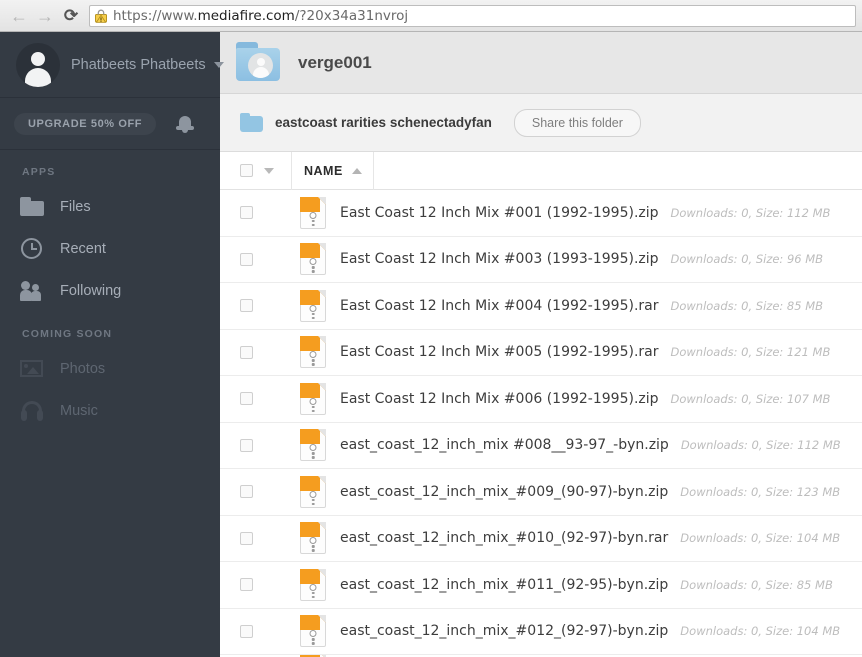 Image resolution: width=862 pixels, height=657 pixels. What do you see at coordinates (19, 16) in the screenshot?
I see `back-arrow-icon: ←` at bounding box center [19, 16].